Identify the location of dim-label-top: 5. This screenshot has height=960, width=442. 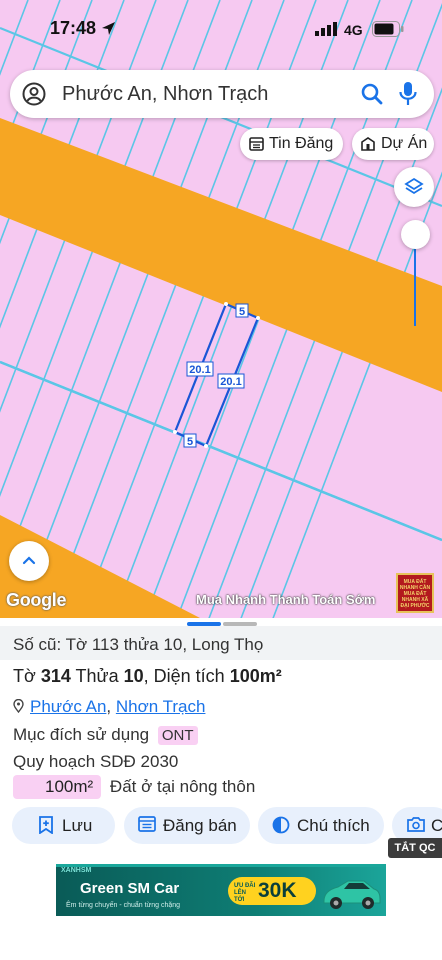
(242, 310).